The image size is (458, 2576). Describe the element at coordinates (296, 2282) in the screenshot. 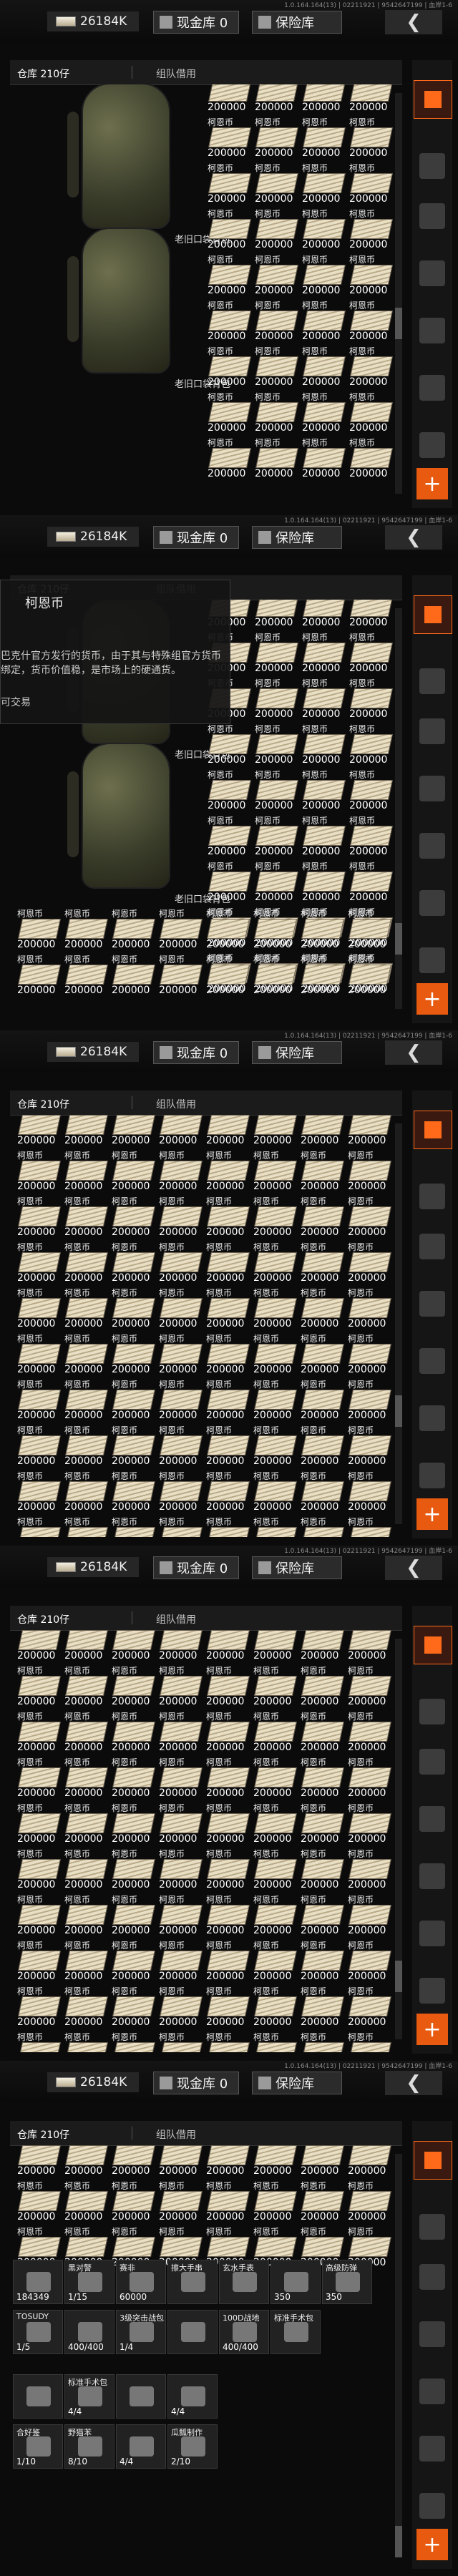

I see `item-cell: 350` at that location.